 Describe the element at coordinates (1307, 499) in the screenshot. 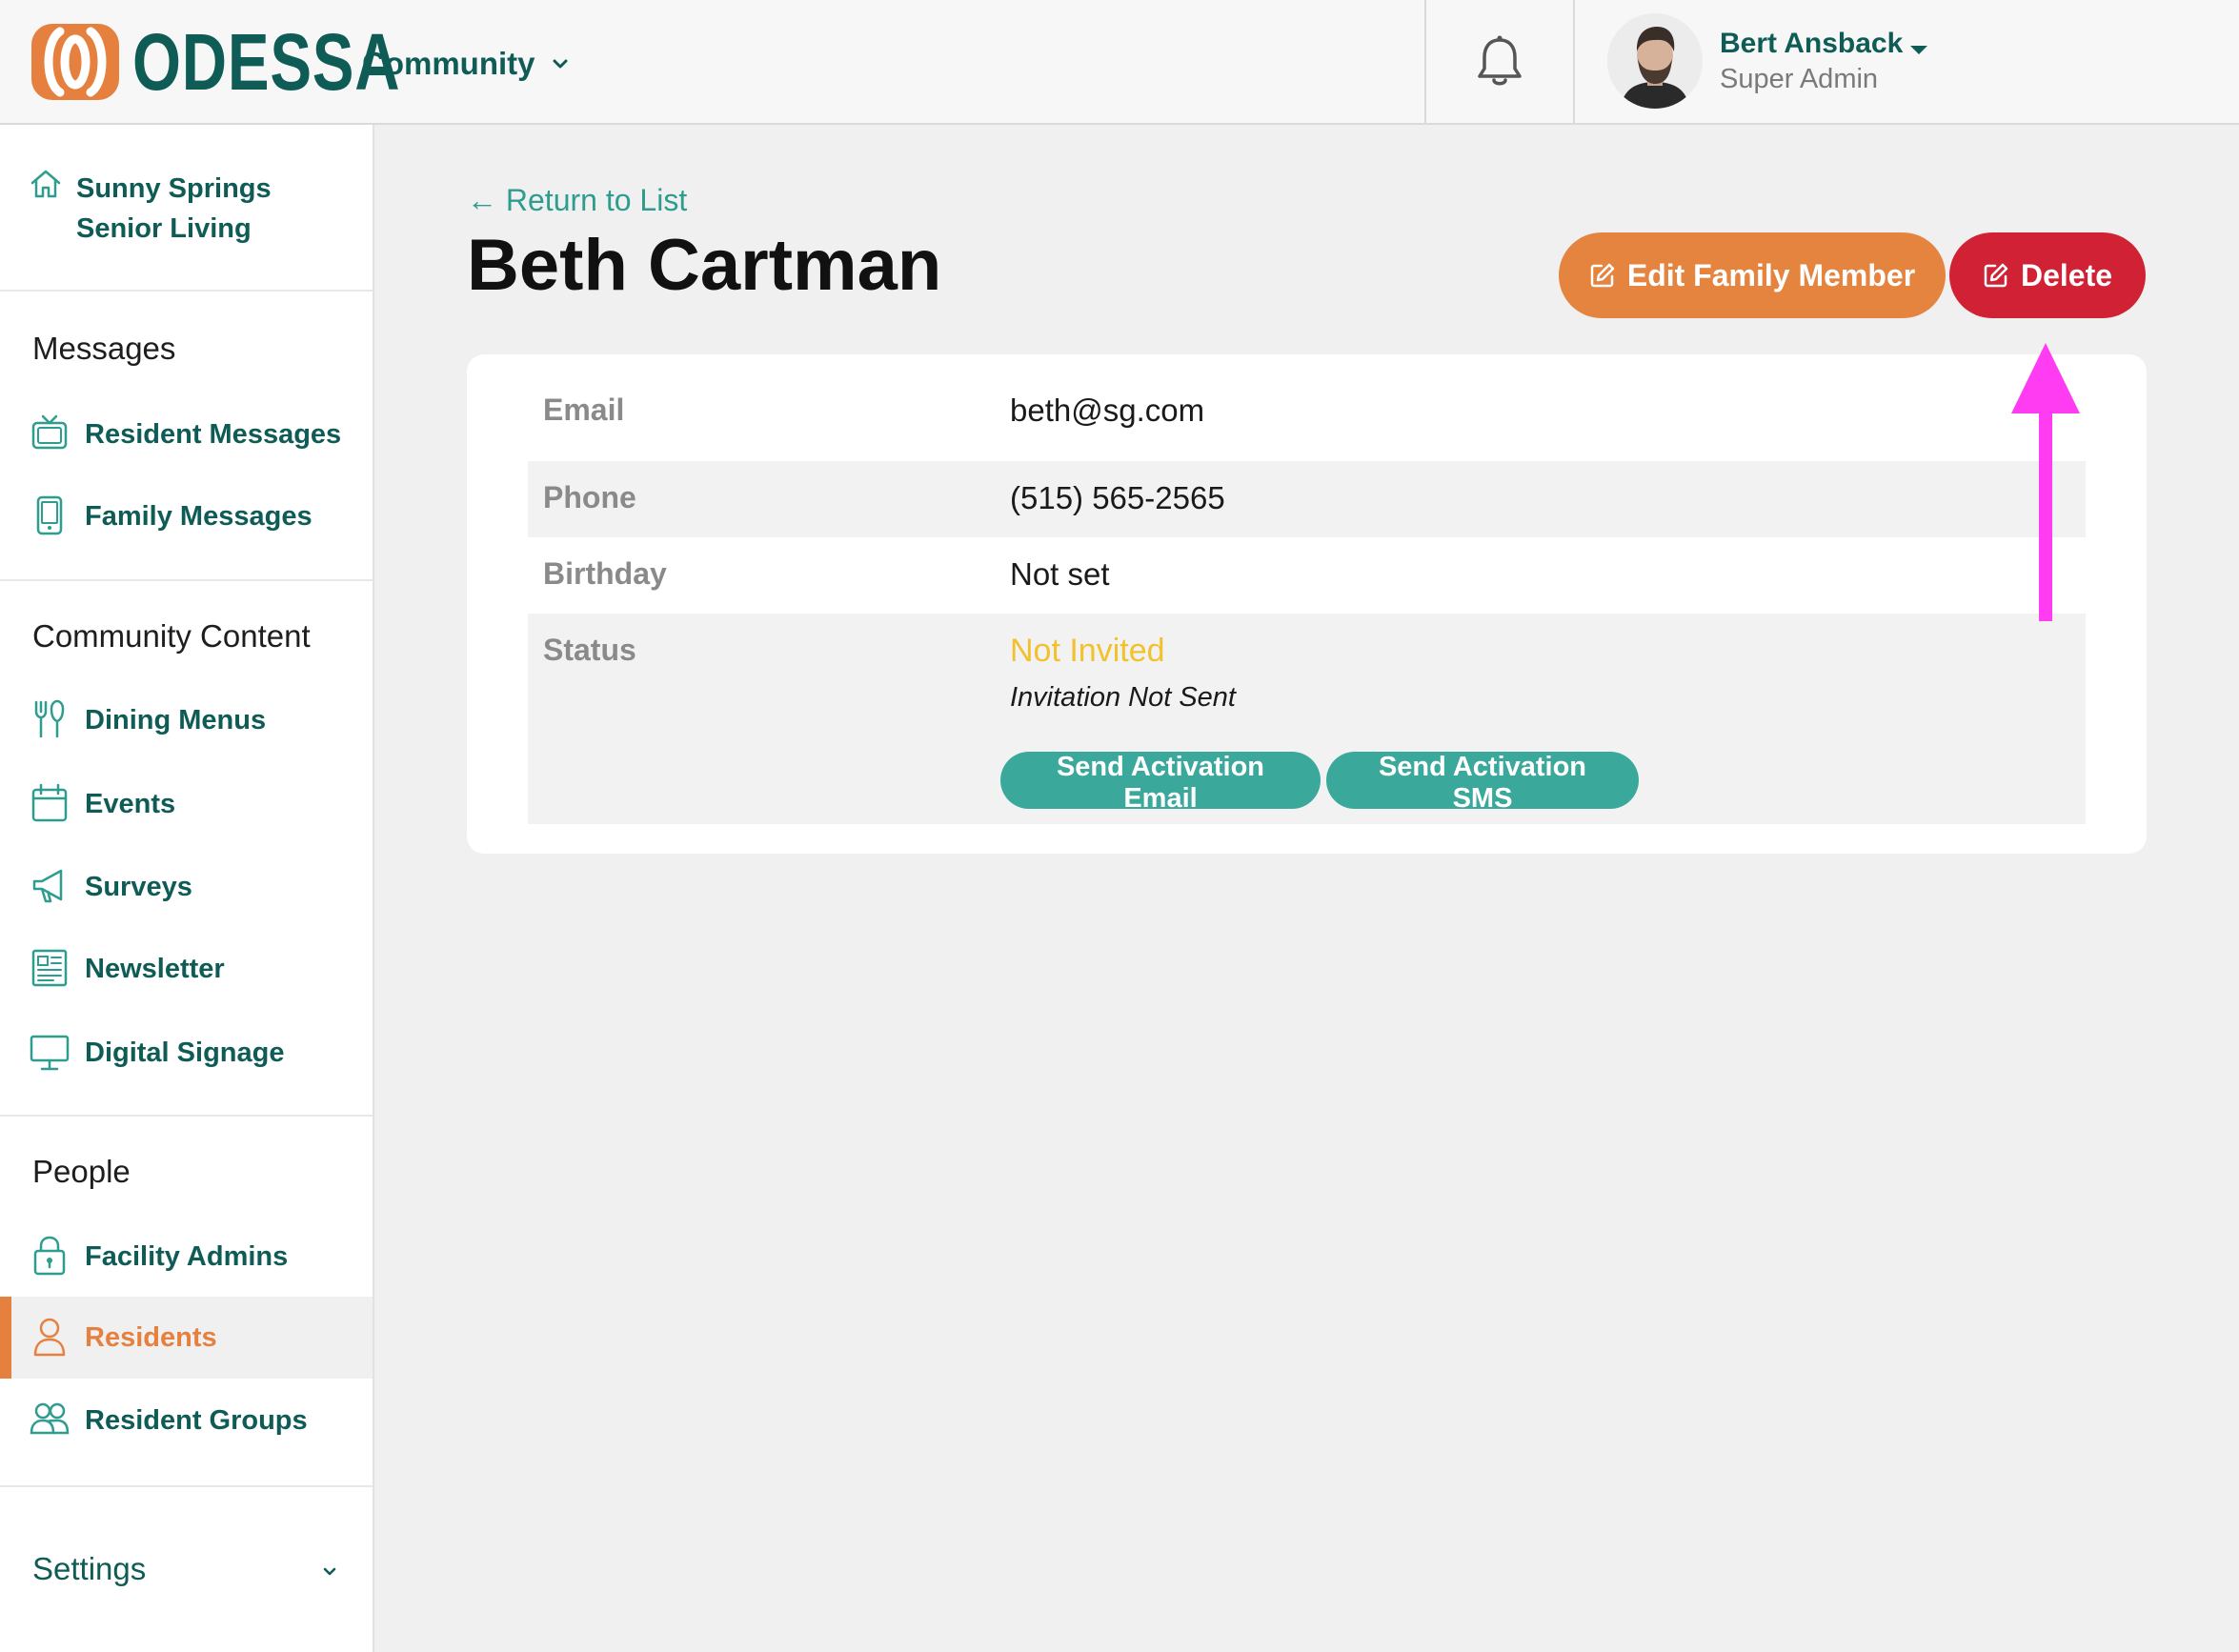

I see `detail-row-phone: Phone (515) 565-2565` at that location.